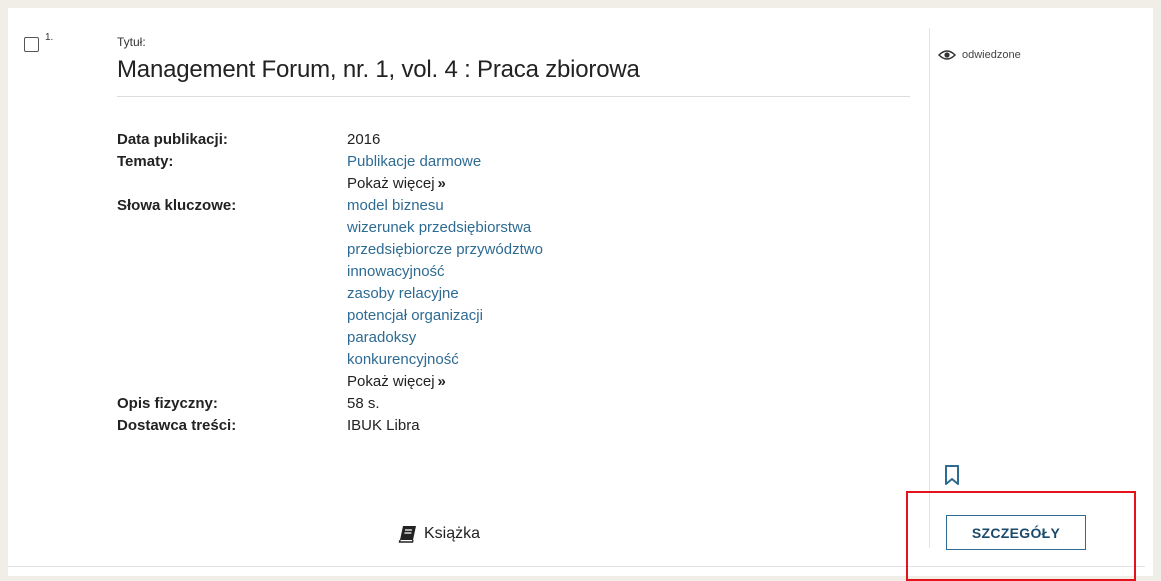  Describe the element at coordinates (167, 403) in the screenshot. I see `physical-label: Opis fizyczny:` at that location.